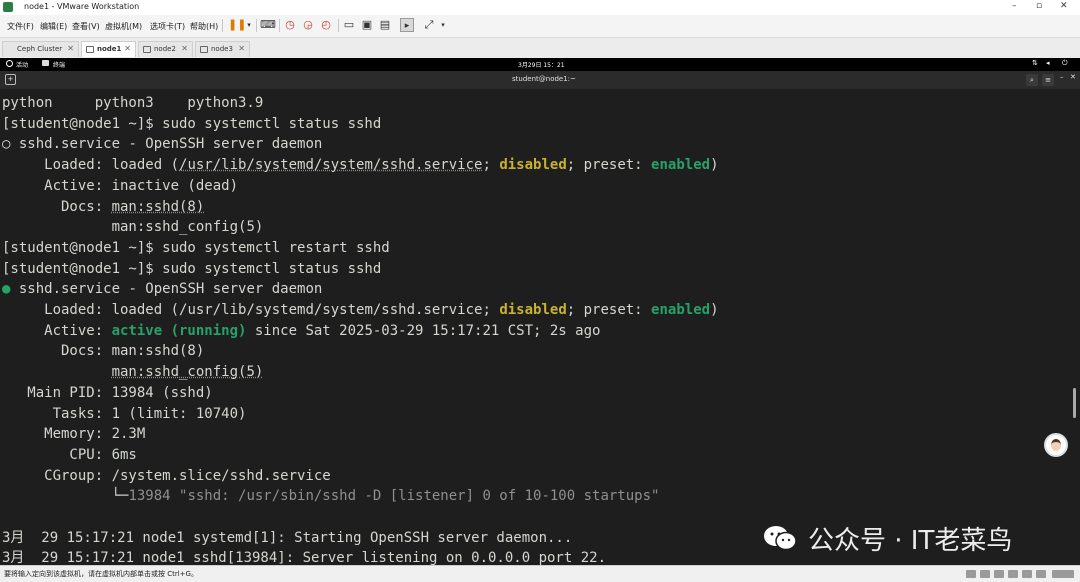 This screenshot has width=1080, height=582. What do you see at coordinates (540, 48) in the screenshot?
I see `vm-tab-bar: Ceph Cluster ✕ node1 ✕ node2 ✕ node3 ✕` at bounding box center [540, 48].